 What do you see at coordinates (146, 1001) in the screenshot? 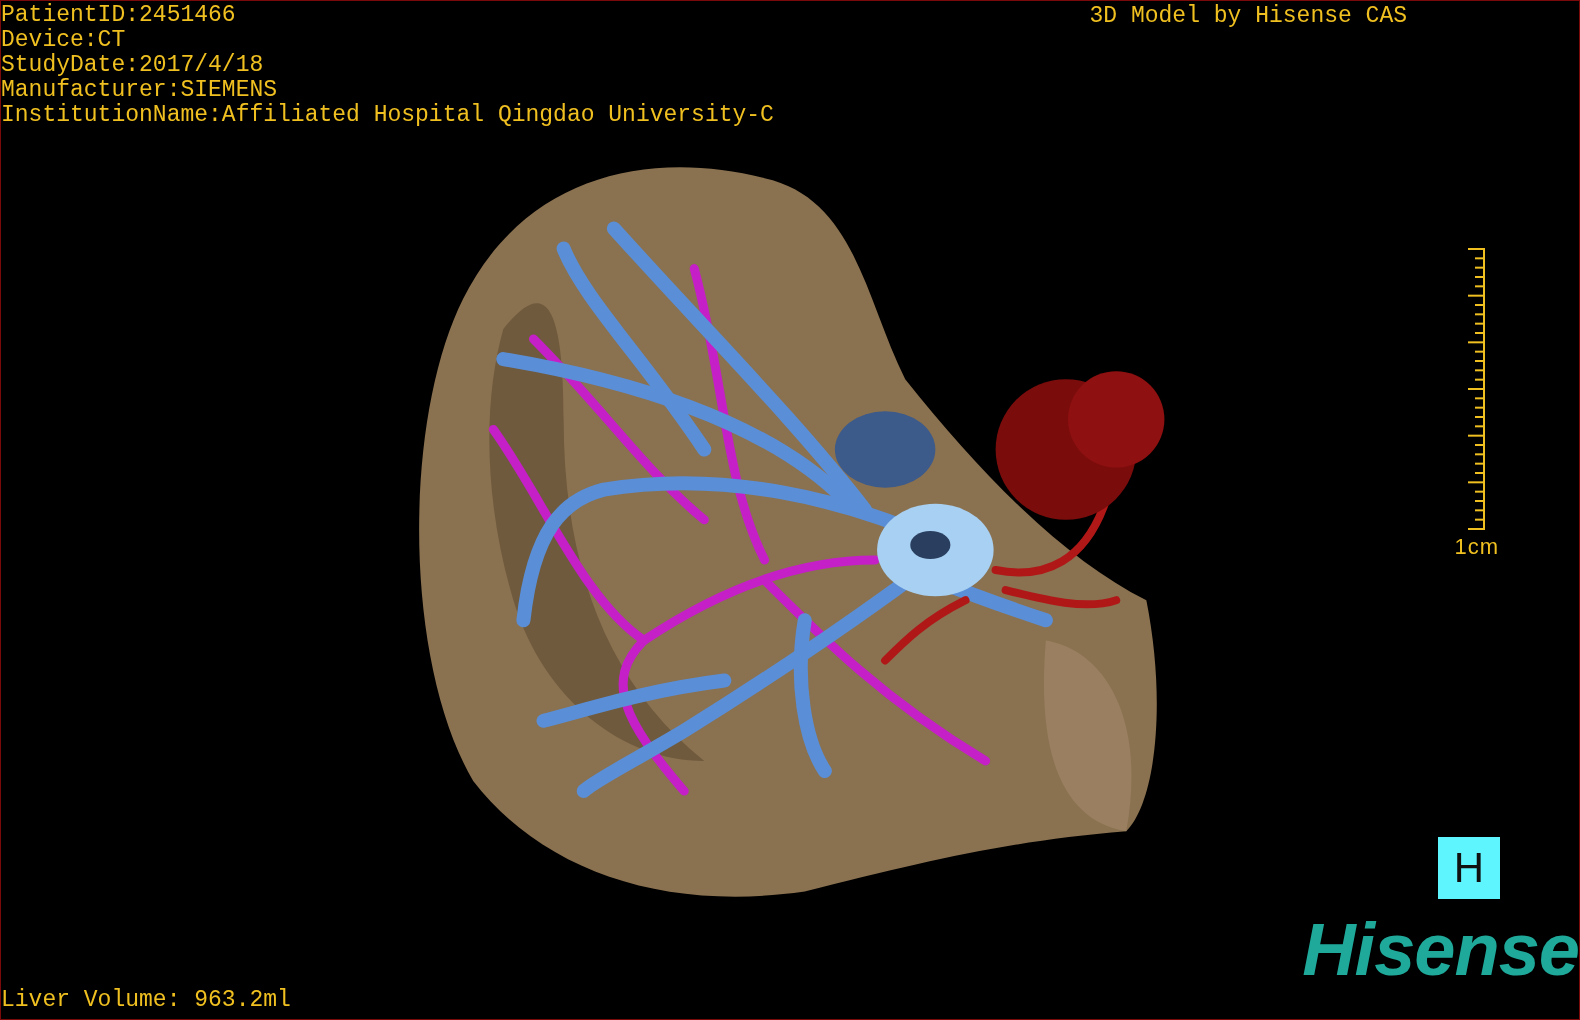
I see `liver-volume-label: Liver Volume: 963.2ml` at bounding box center [146, 1001].